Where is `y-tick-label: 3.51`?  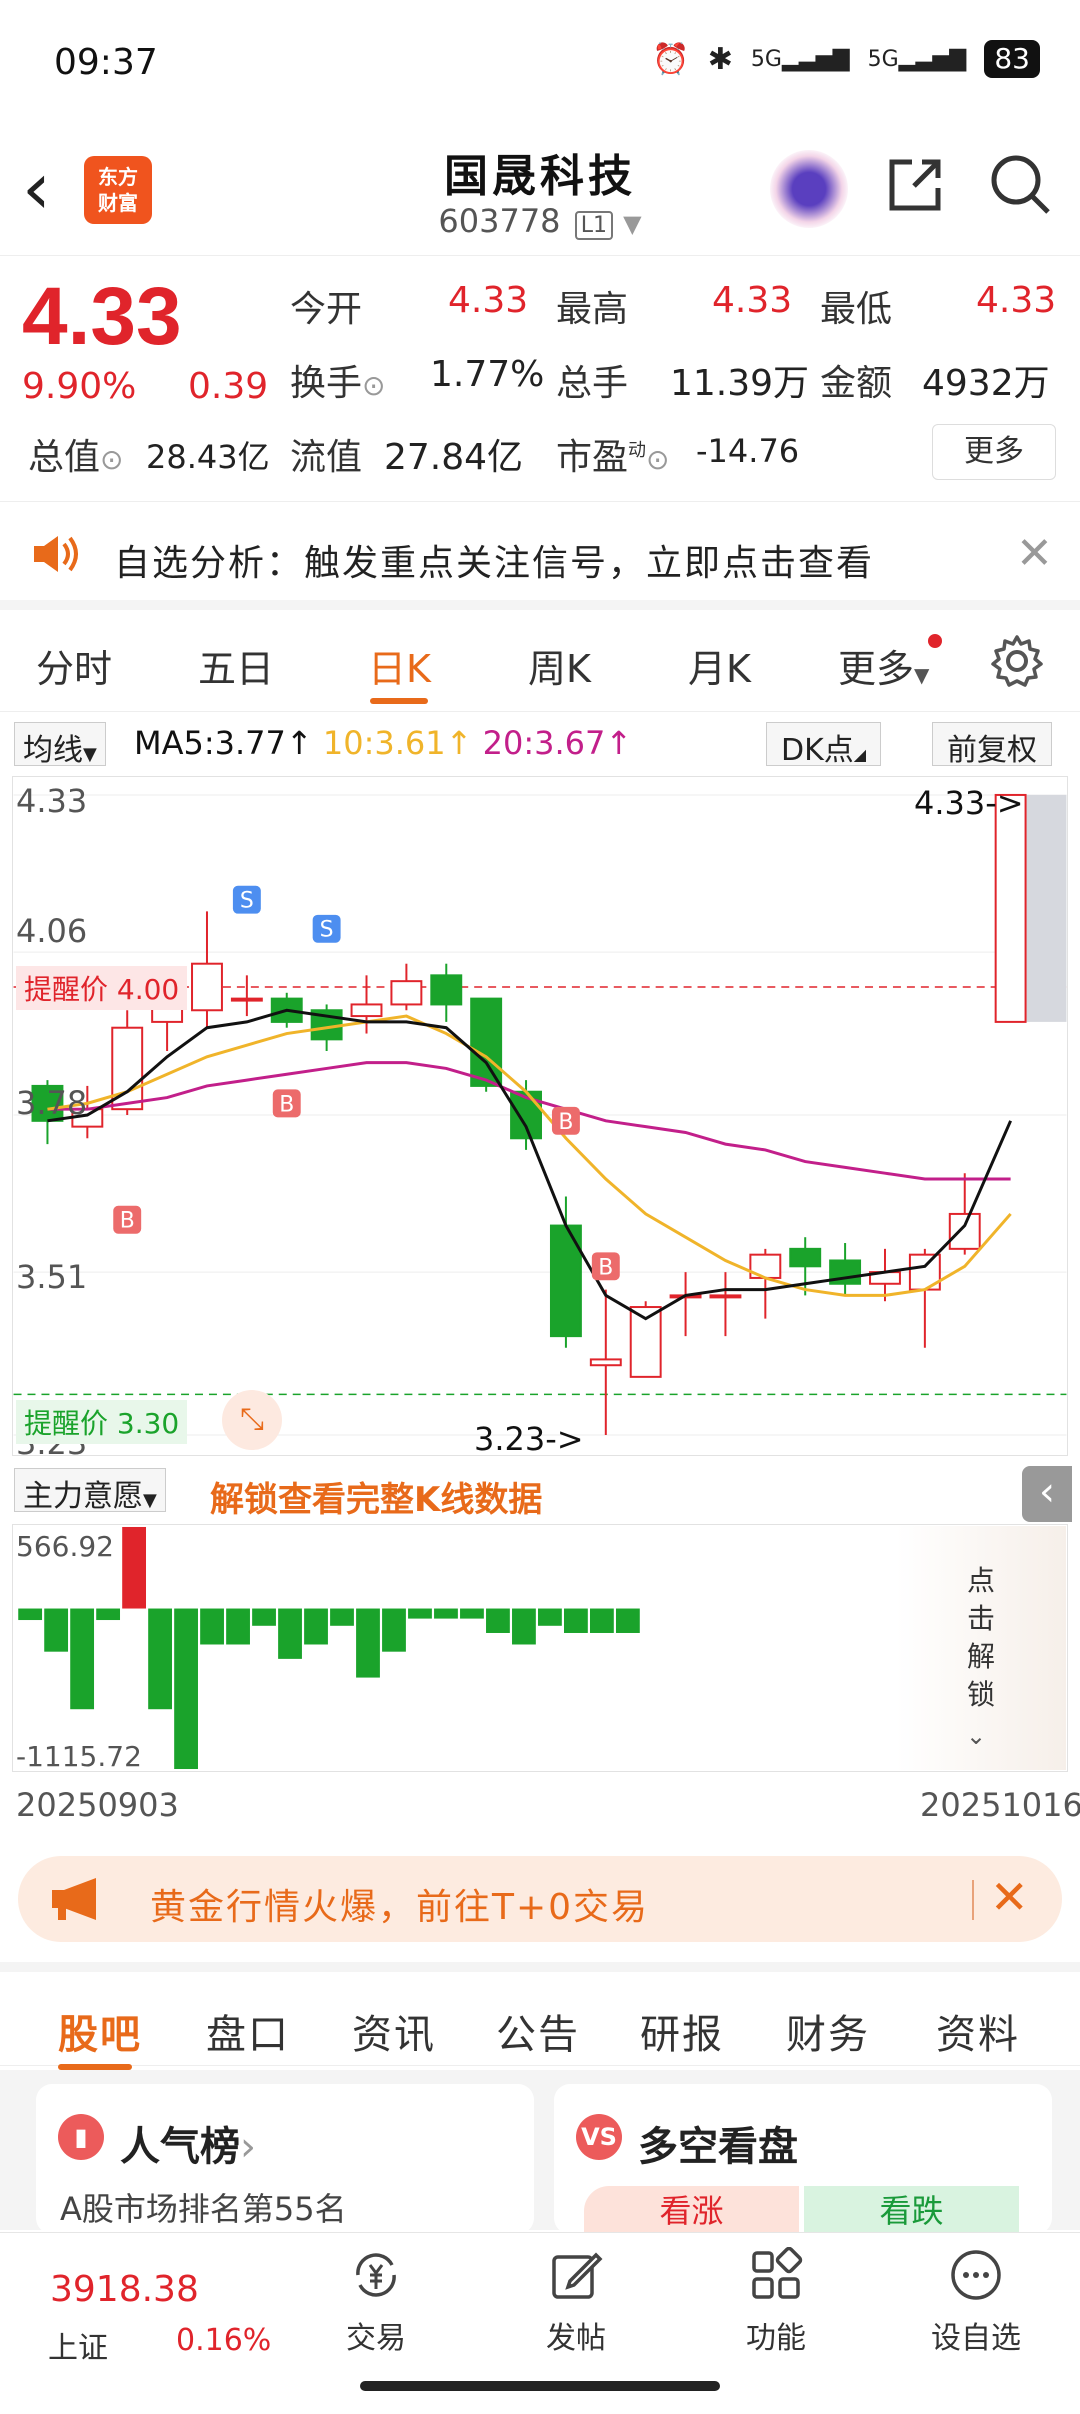 y-tick-label: 3.51 is located at coordinates (52, 1277).